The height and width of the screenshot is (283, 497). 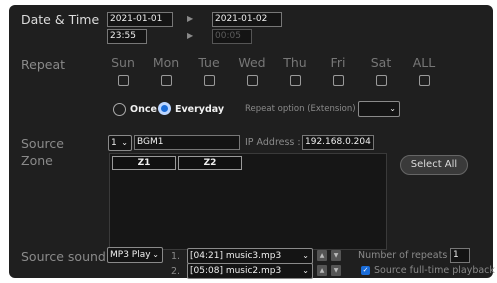 What do you see at coordinates (247, 19) in the screenshot?
I see `end-date-input: 2021-01-02` at bounding box center [247, 19].